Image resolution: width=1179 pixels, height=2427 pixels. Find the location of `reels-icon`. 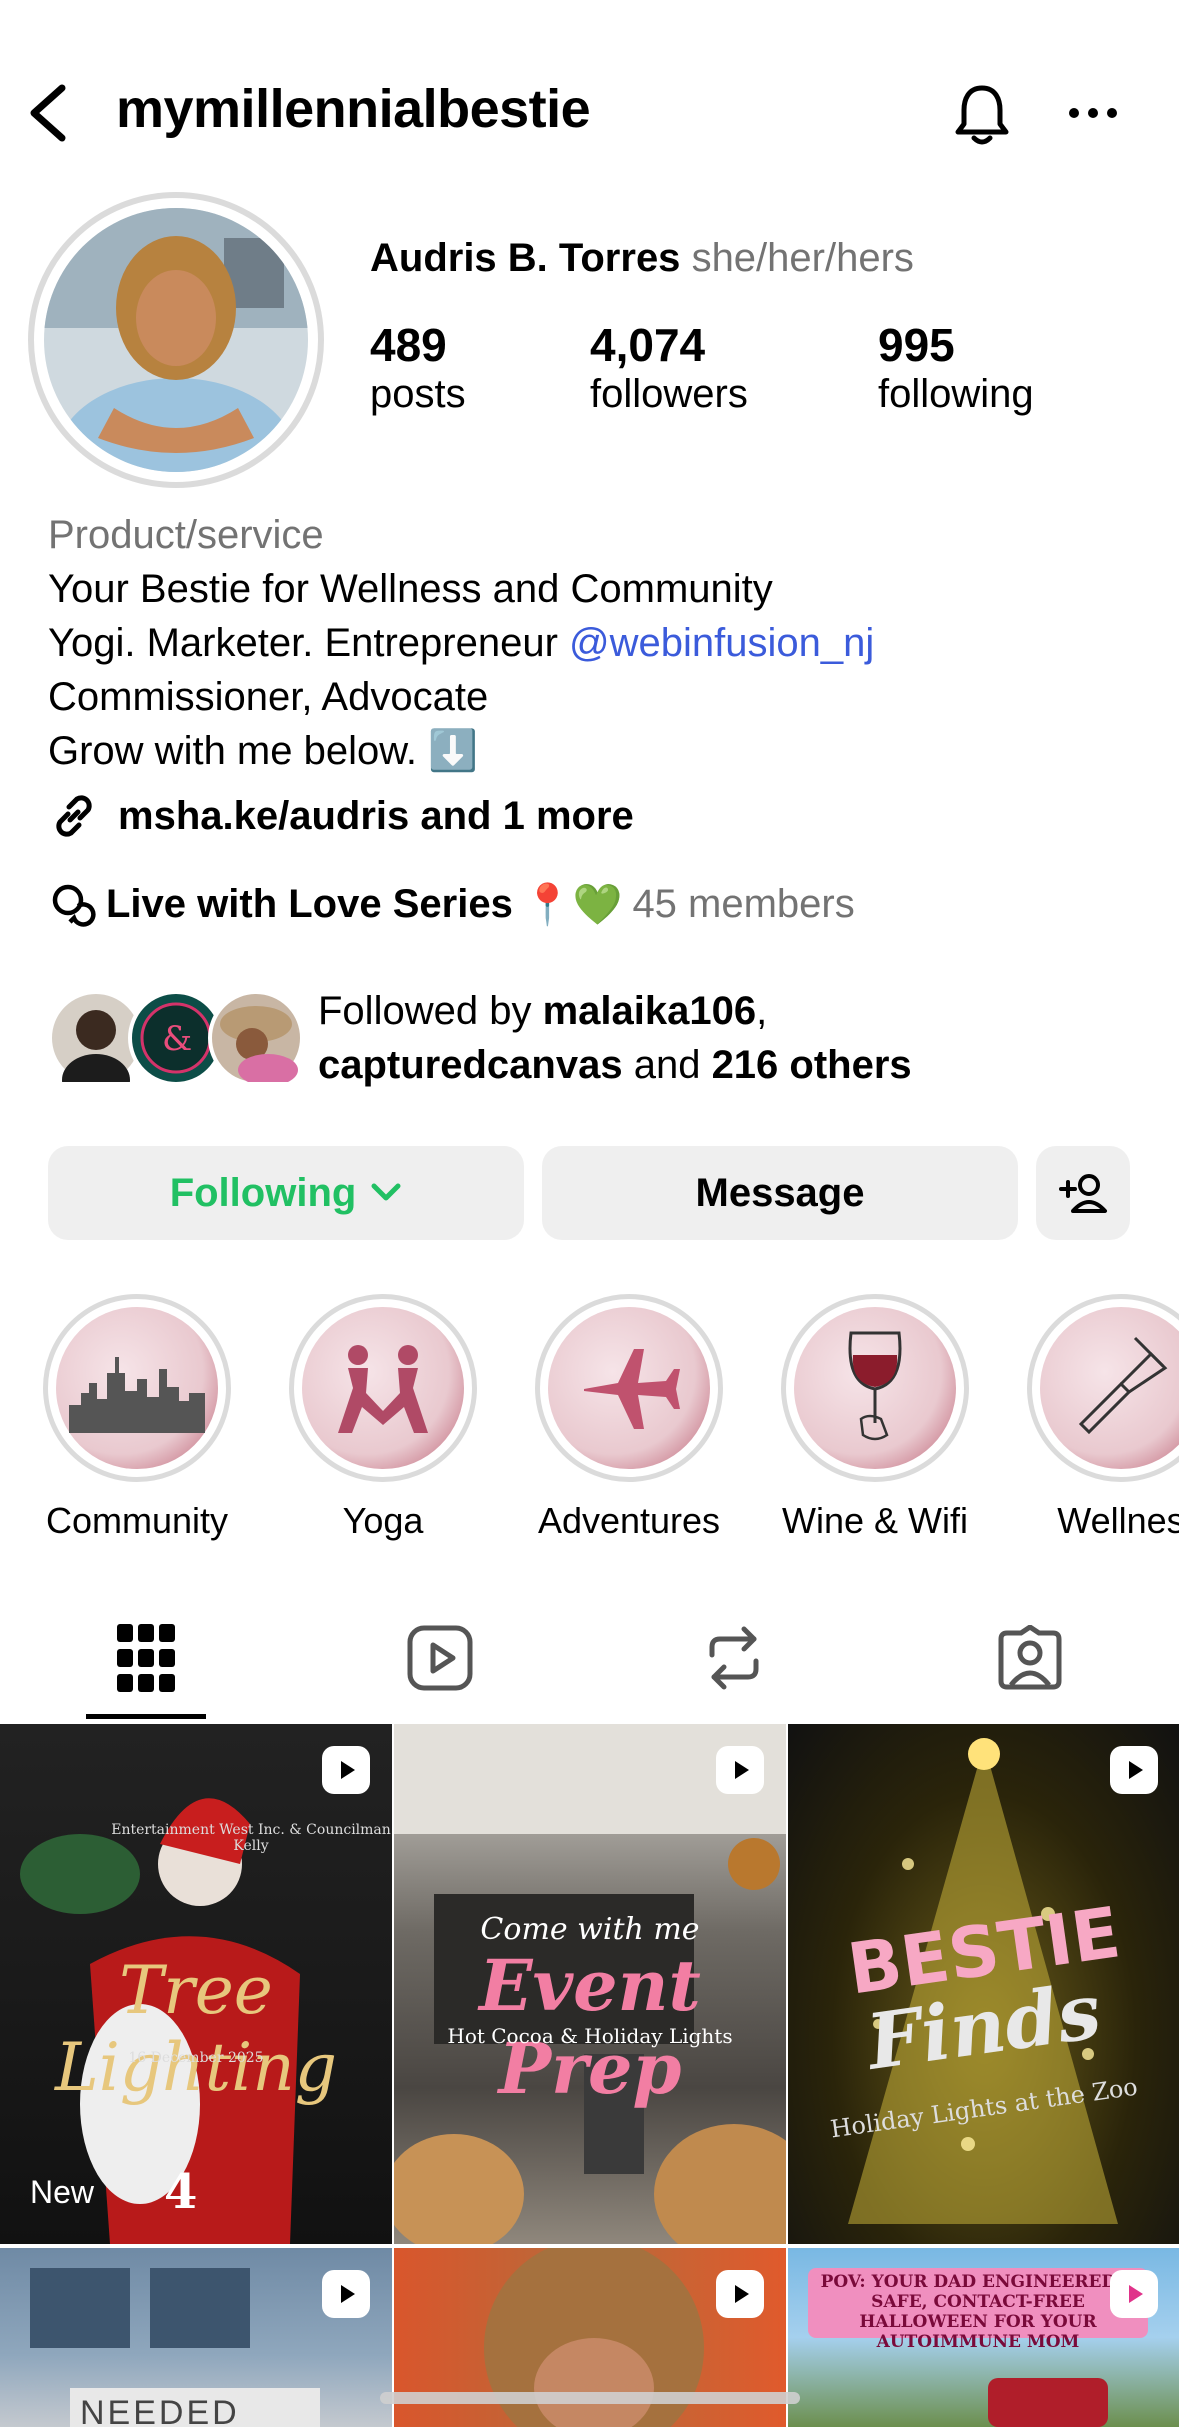

reels-icon is located at coordinates (440, 1658).